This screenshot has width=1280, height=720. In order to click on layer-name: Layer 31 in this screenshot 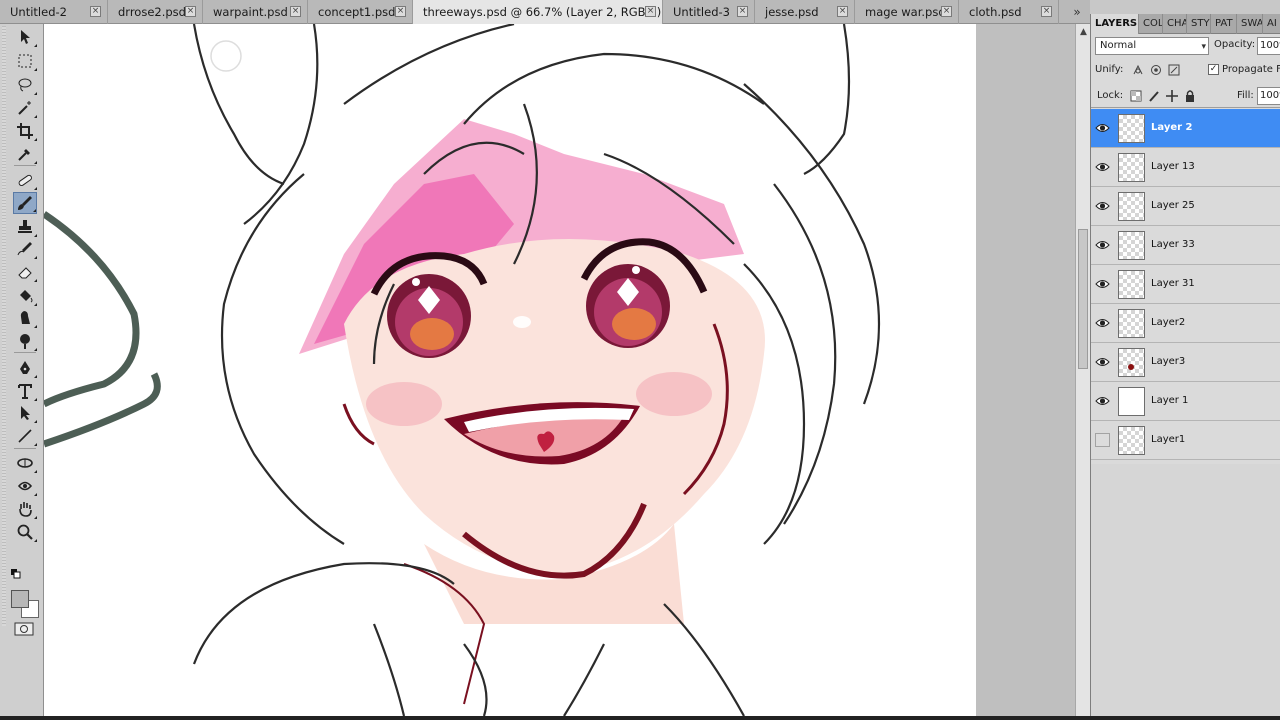, I will do `click(1173, 283)`.